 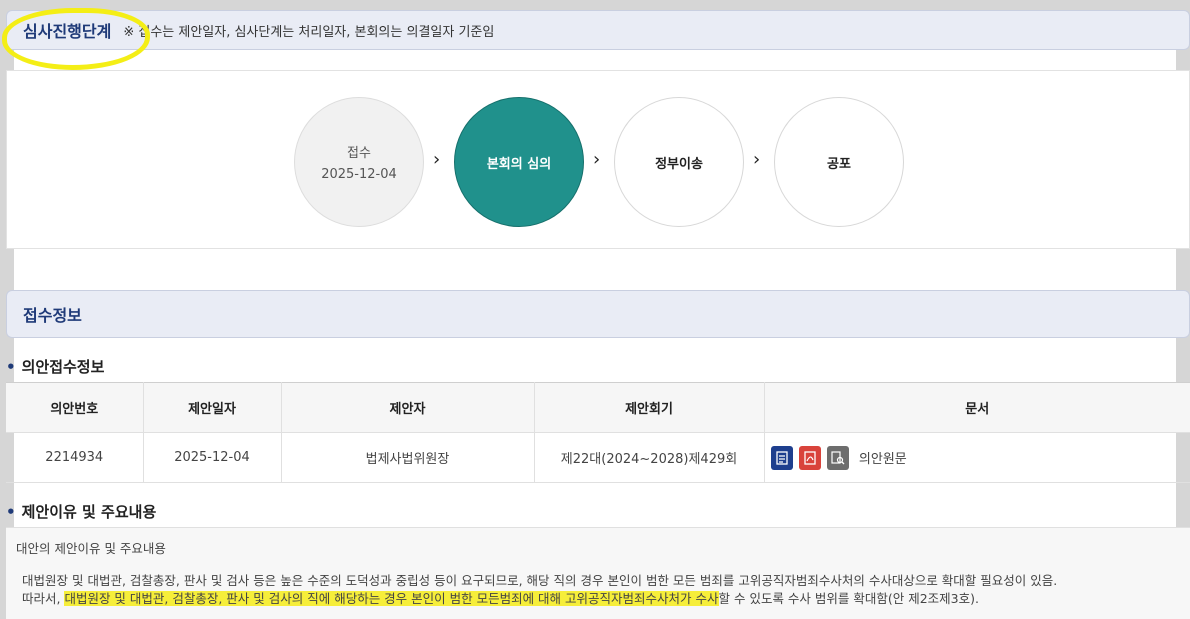 What do you see at coordinates (67, 31) in the screenshot?
I see `stage-section-title: 심사진행단계` at bounding box center [67, 31].